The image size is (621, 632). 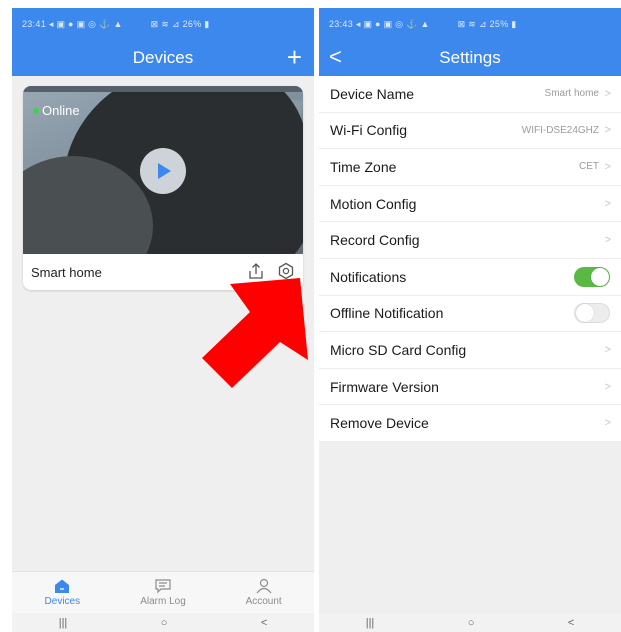 What do you see at coordinates (379, 423) in the screenshot?
I see `setting-label: Remove Device` at bounding box center [379, 423].